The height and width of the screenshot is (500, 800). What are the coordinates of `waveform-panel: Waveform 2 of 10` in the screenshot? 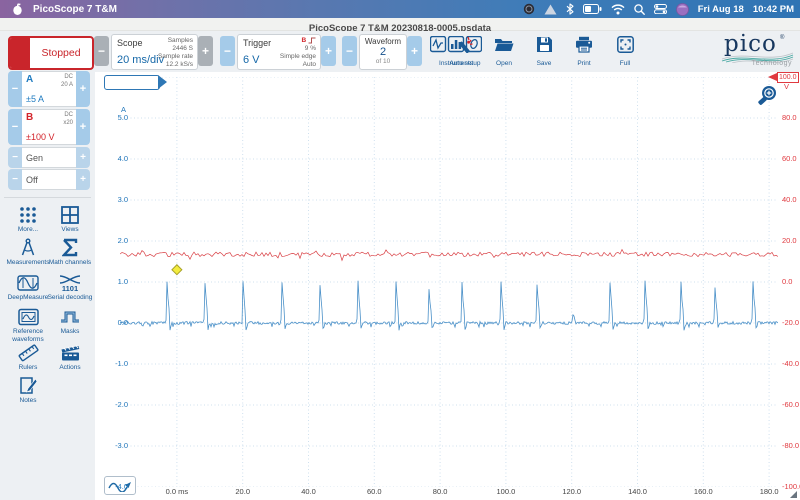 It's located at (383, 52).